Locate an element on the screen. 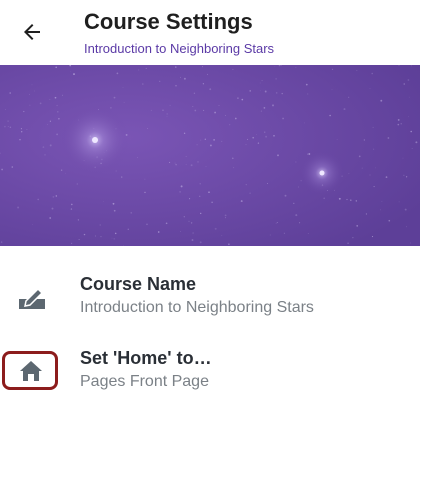 This screenshot has width=440, height=493. setting-value: Introduction to Neighboring Stars is located at coordinates (197, 307).